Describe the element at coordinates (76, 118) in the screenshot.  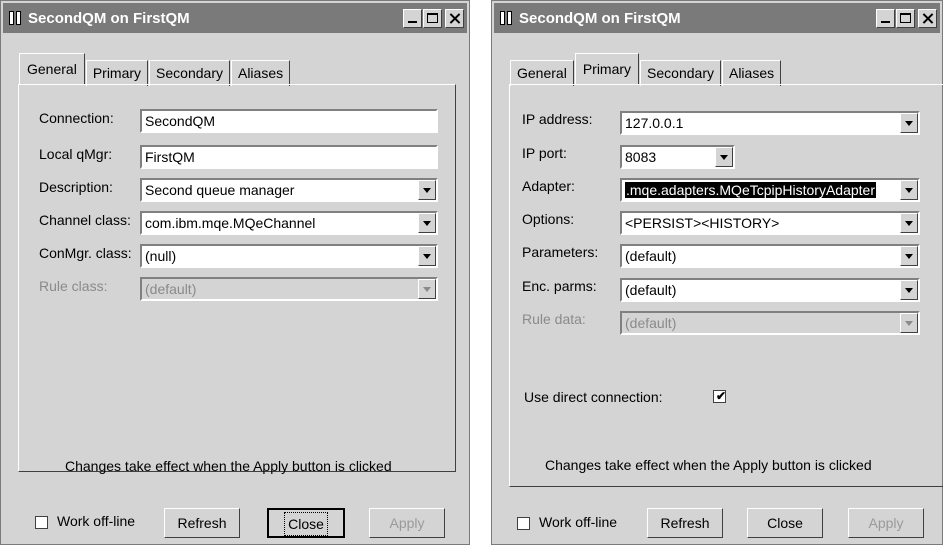
I see `connection-label: Connection:` at that location.